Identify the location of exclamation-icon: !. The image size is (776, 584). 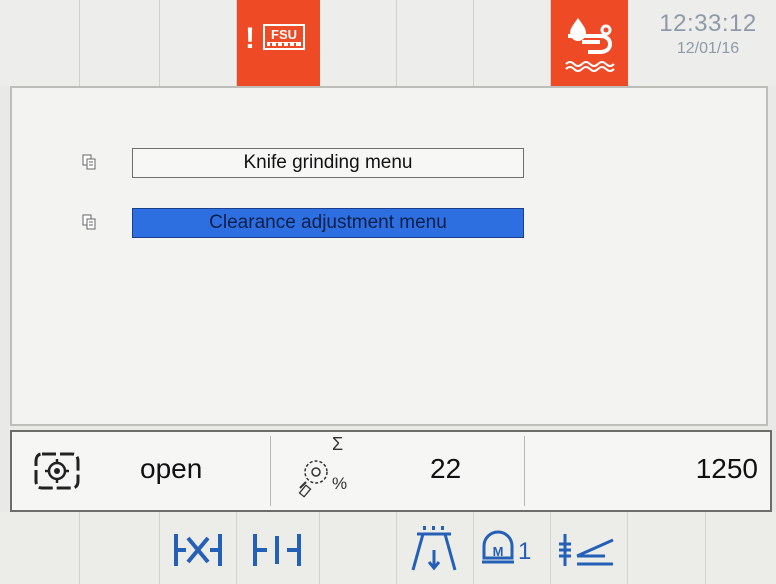
(250, 38).